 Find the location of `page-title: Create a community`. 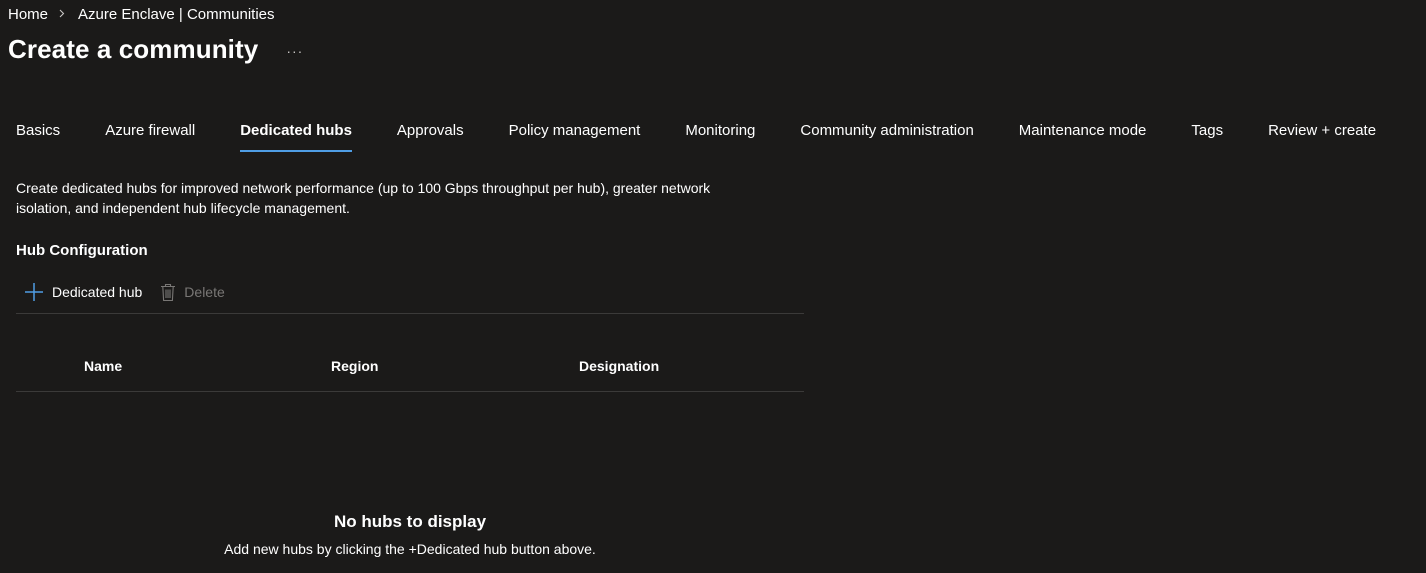

page-title: Create a community is located at coordinates (133, 49).